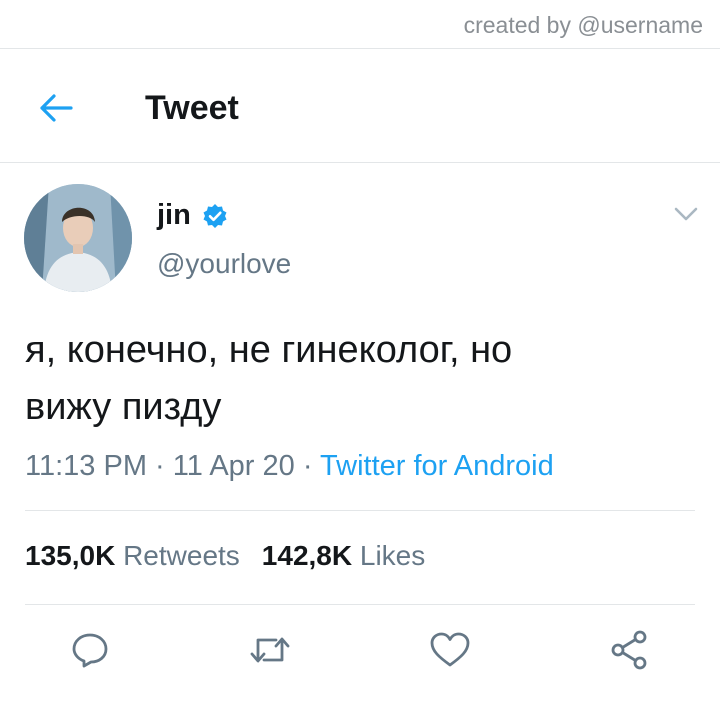 This screenshot has height=710, width=720. I want to click on likes-stat: 142,8K Likes, so click(343, 555).